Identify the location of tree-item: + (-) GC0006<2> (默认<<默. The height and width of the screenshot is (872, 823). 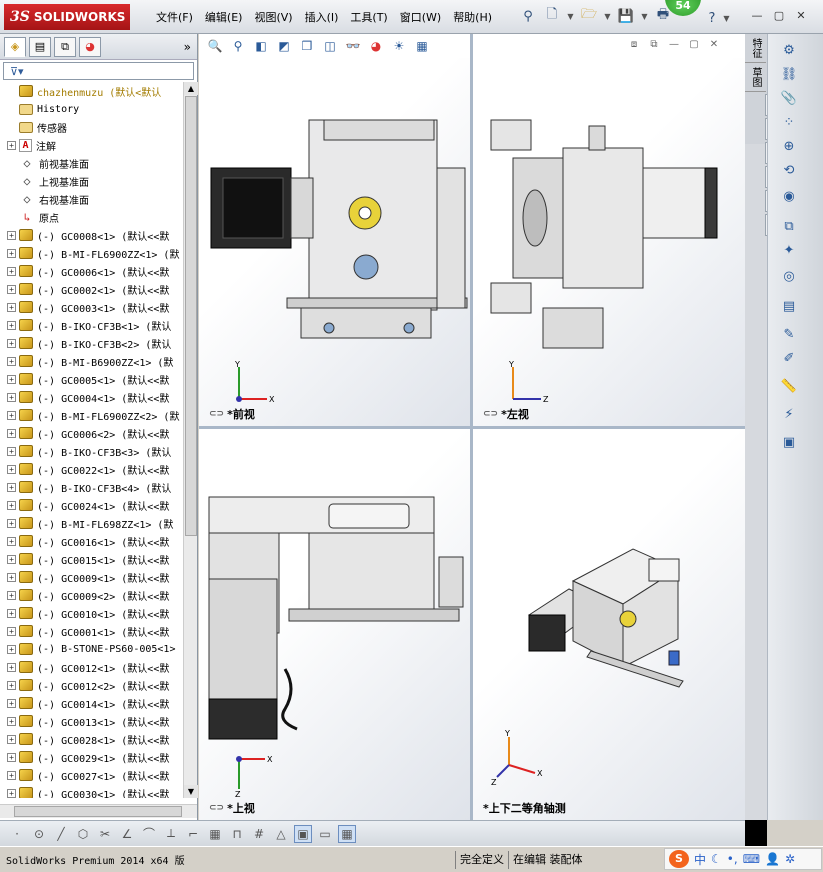
(91, 433).